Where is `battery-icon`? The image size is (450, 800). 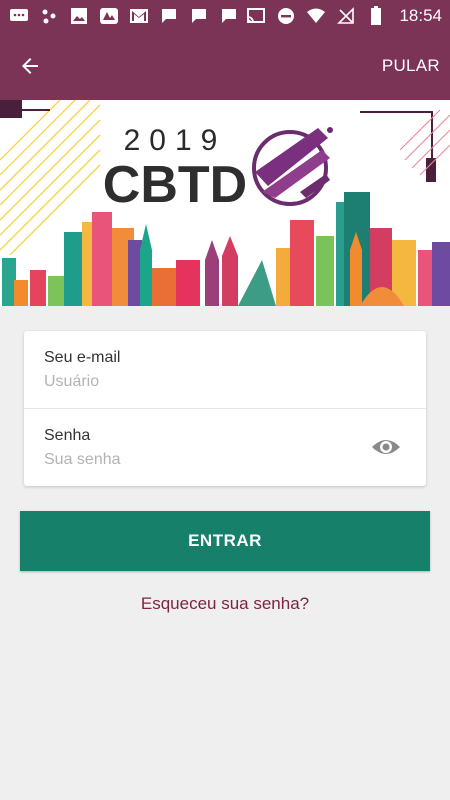 battery-icon is located at coordinates (376, 16).